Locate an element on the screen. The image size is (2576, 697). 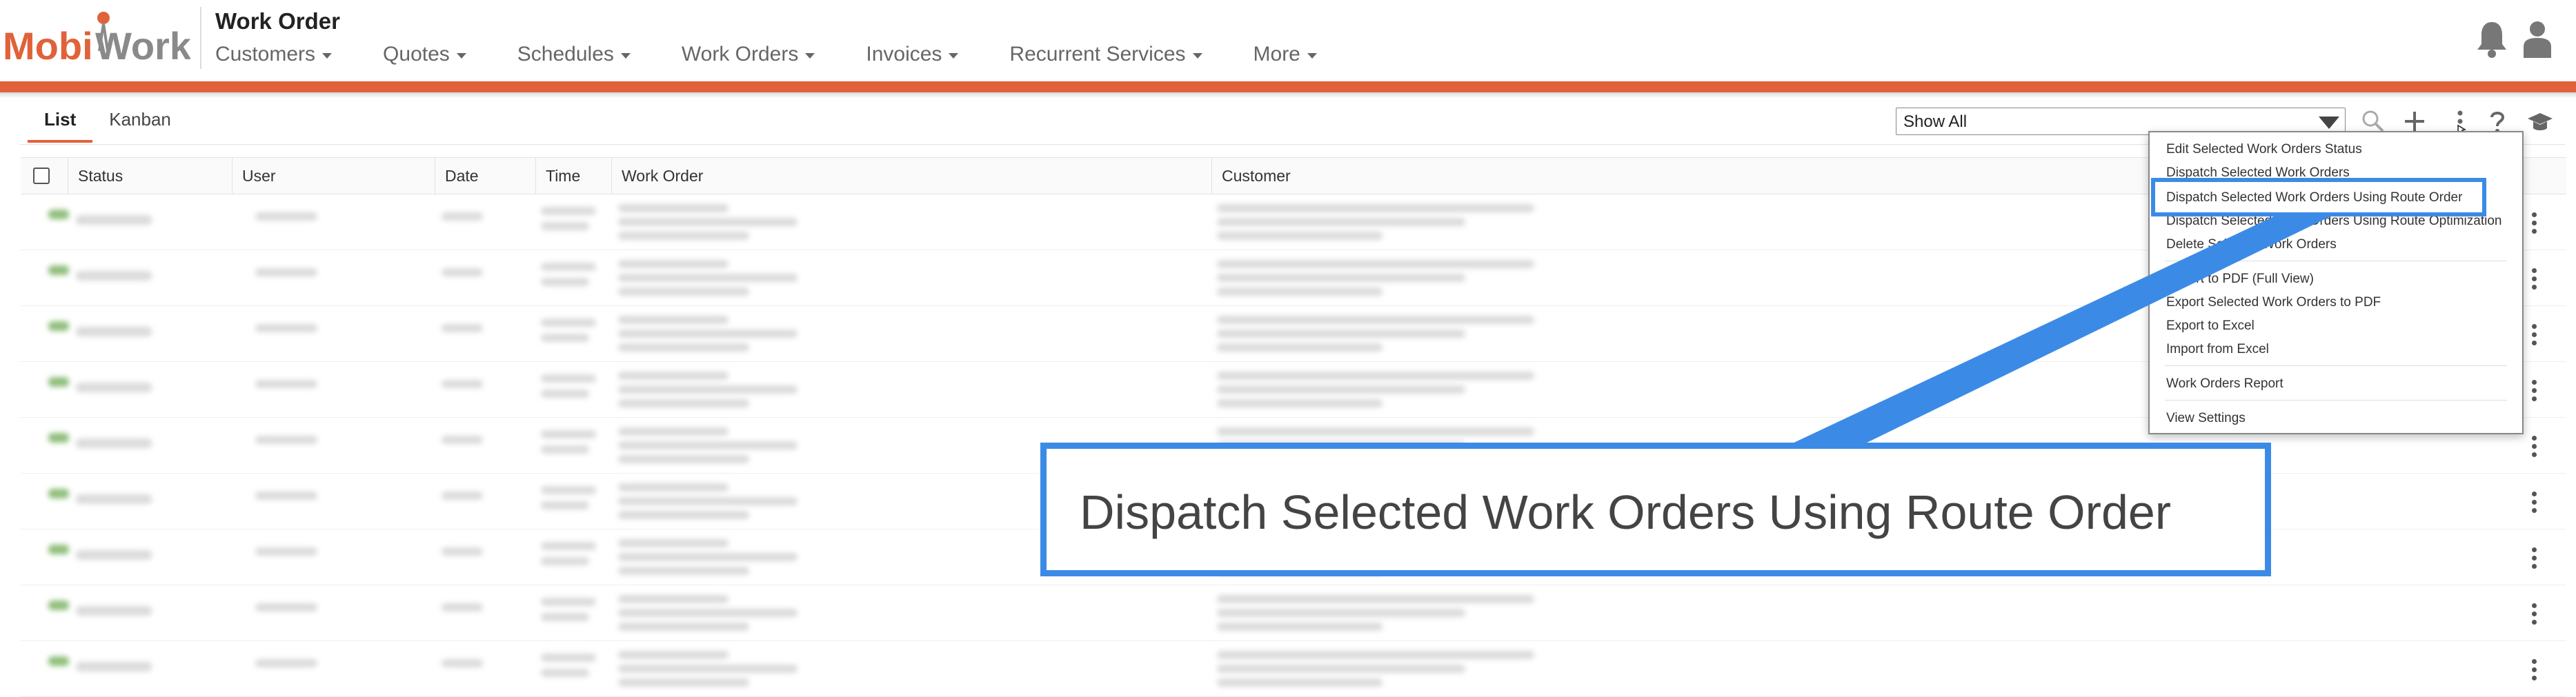
column-work-order: Work Order is located at coordinates (912, 176).